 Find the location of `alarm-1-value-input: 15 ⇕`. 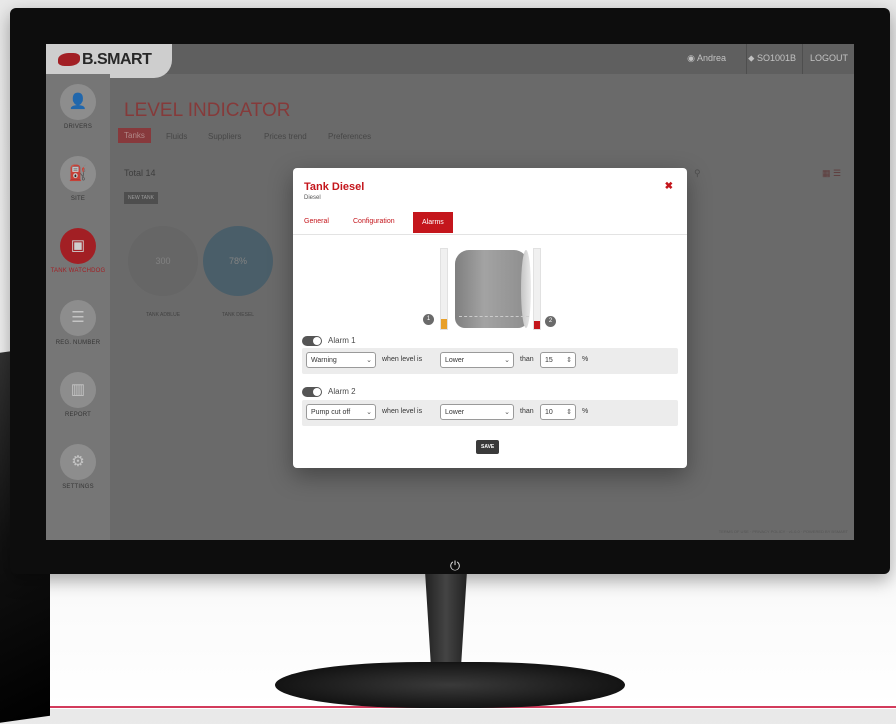

alarm-1-value-input: 15 ⇕ is located at coordinates (558, 360).